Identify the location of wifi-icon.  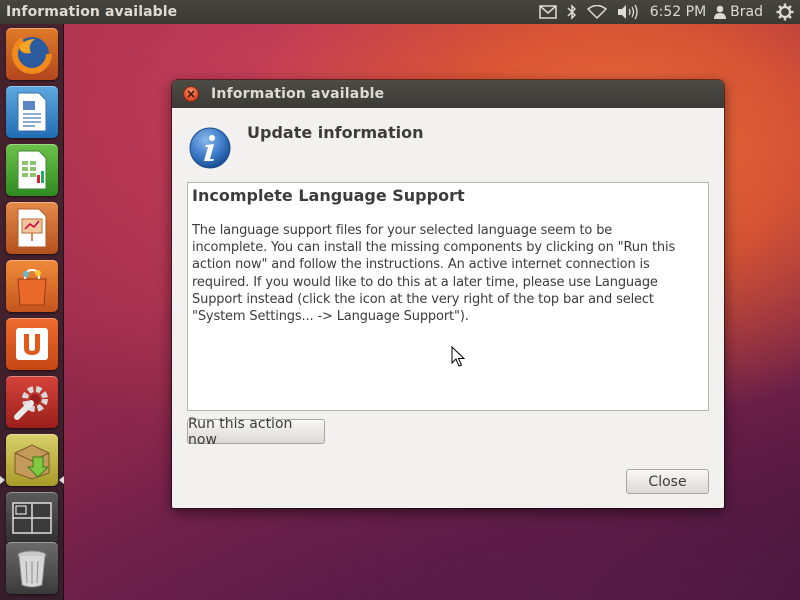
(596, 12).